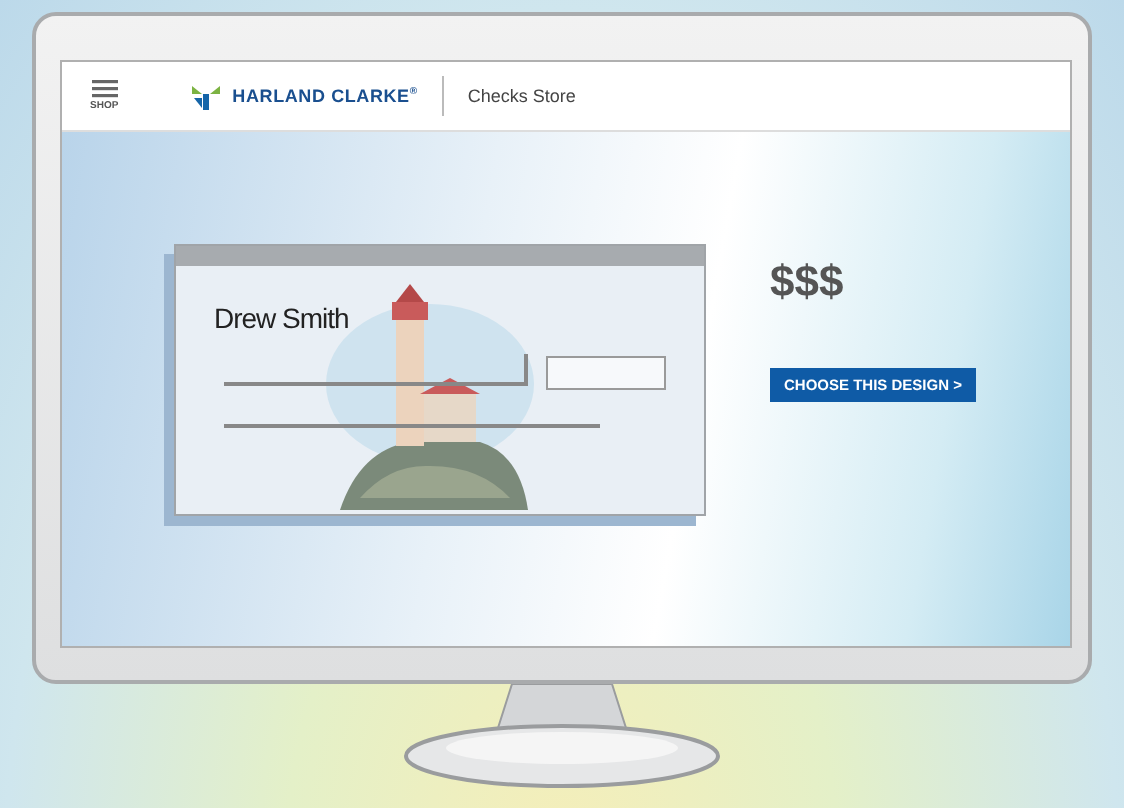  I want to click on logo-icon, so click(206, 96).